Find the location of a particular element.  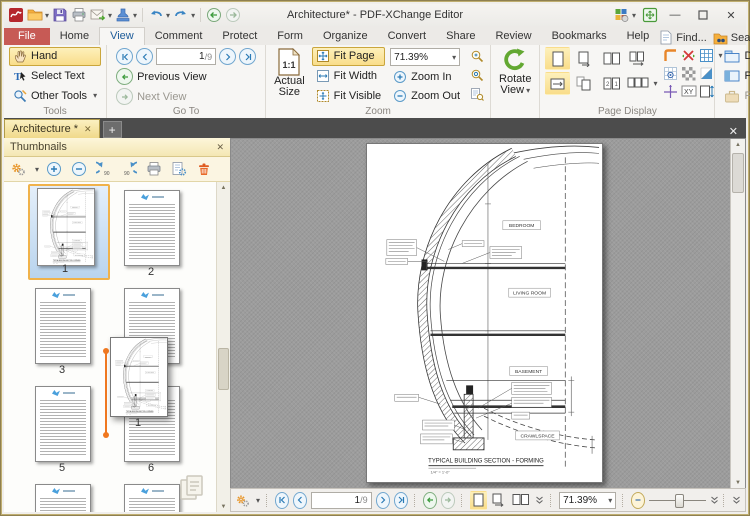

zoom-level-combo: 71.39% ▾ is located at coordinates (425, 57).